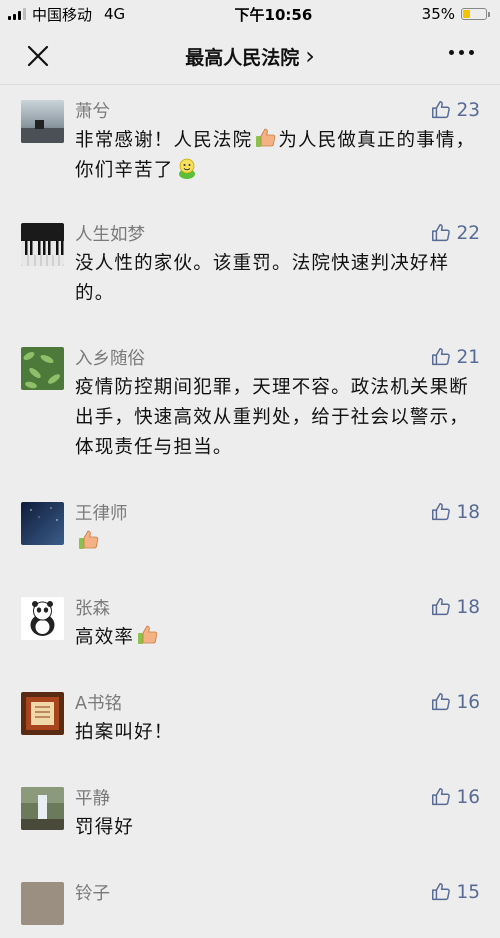  What do you see at coordinates (475, 14) in the screenshot?
I see `battery-icon` at bounding box center [475, 14].